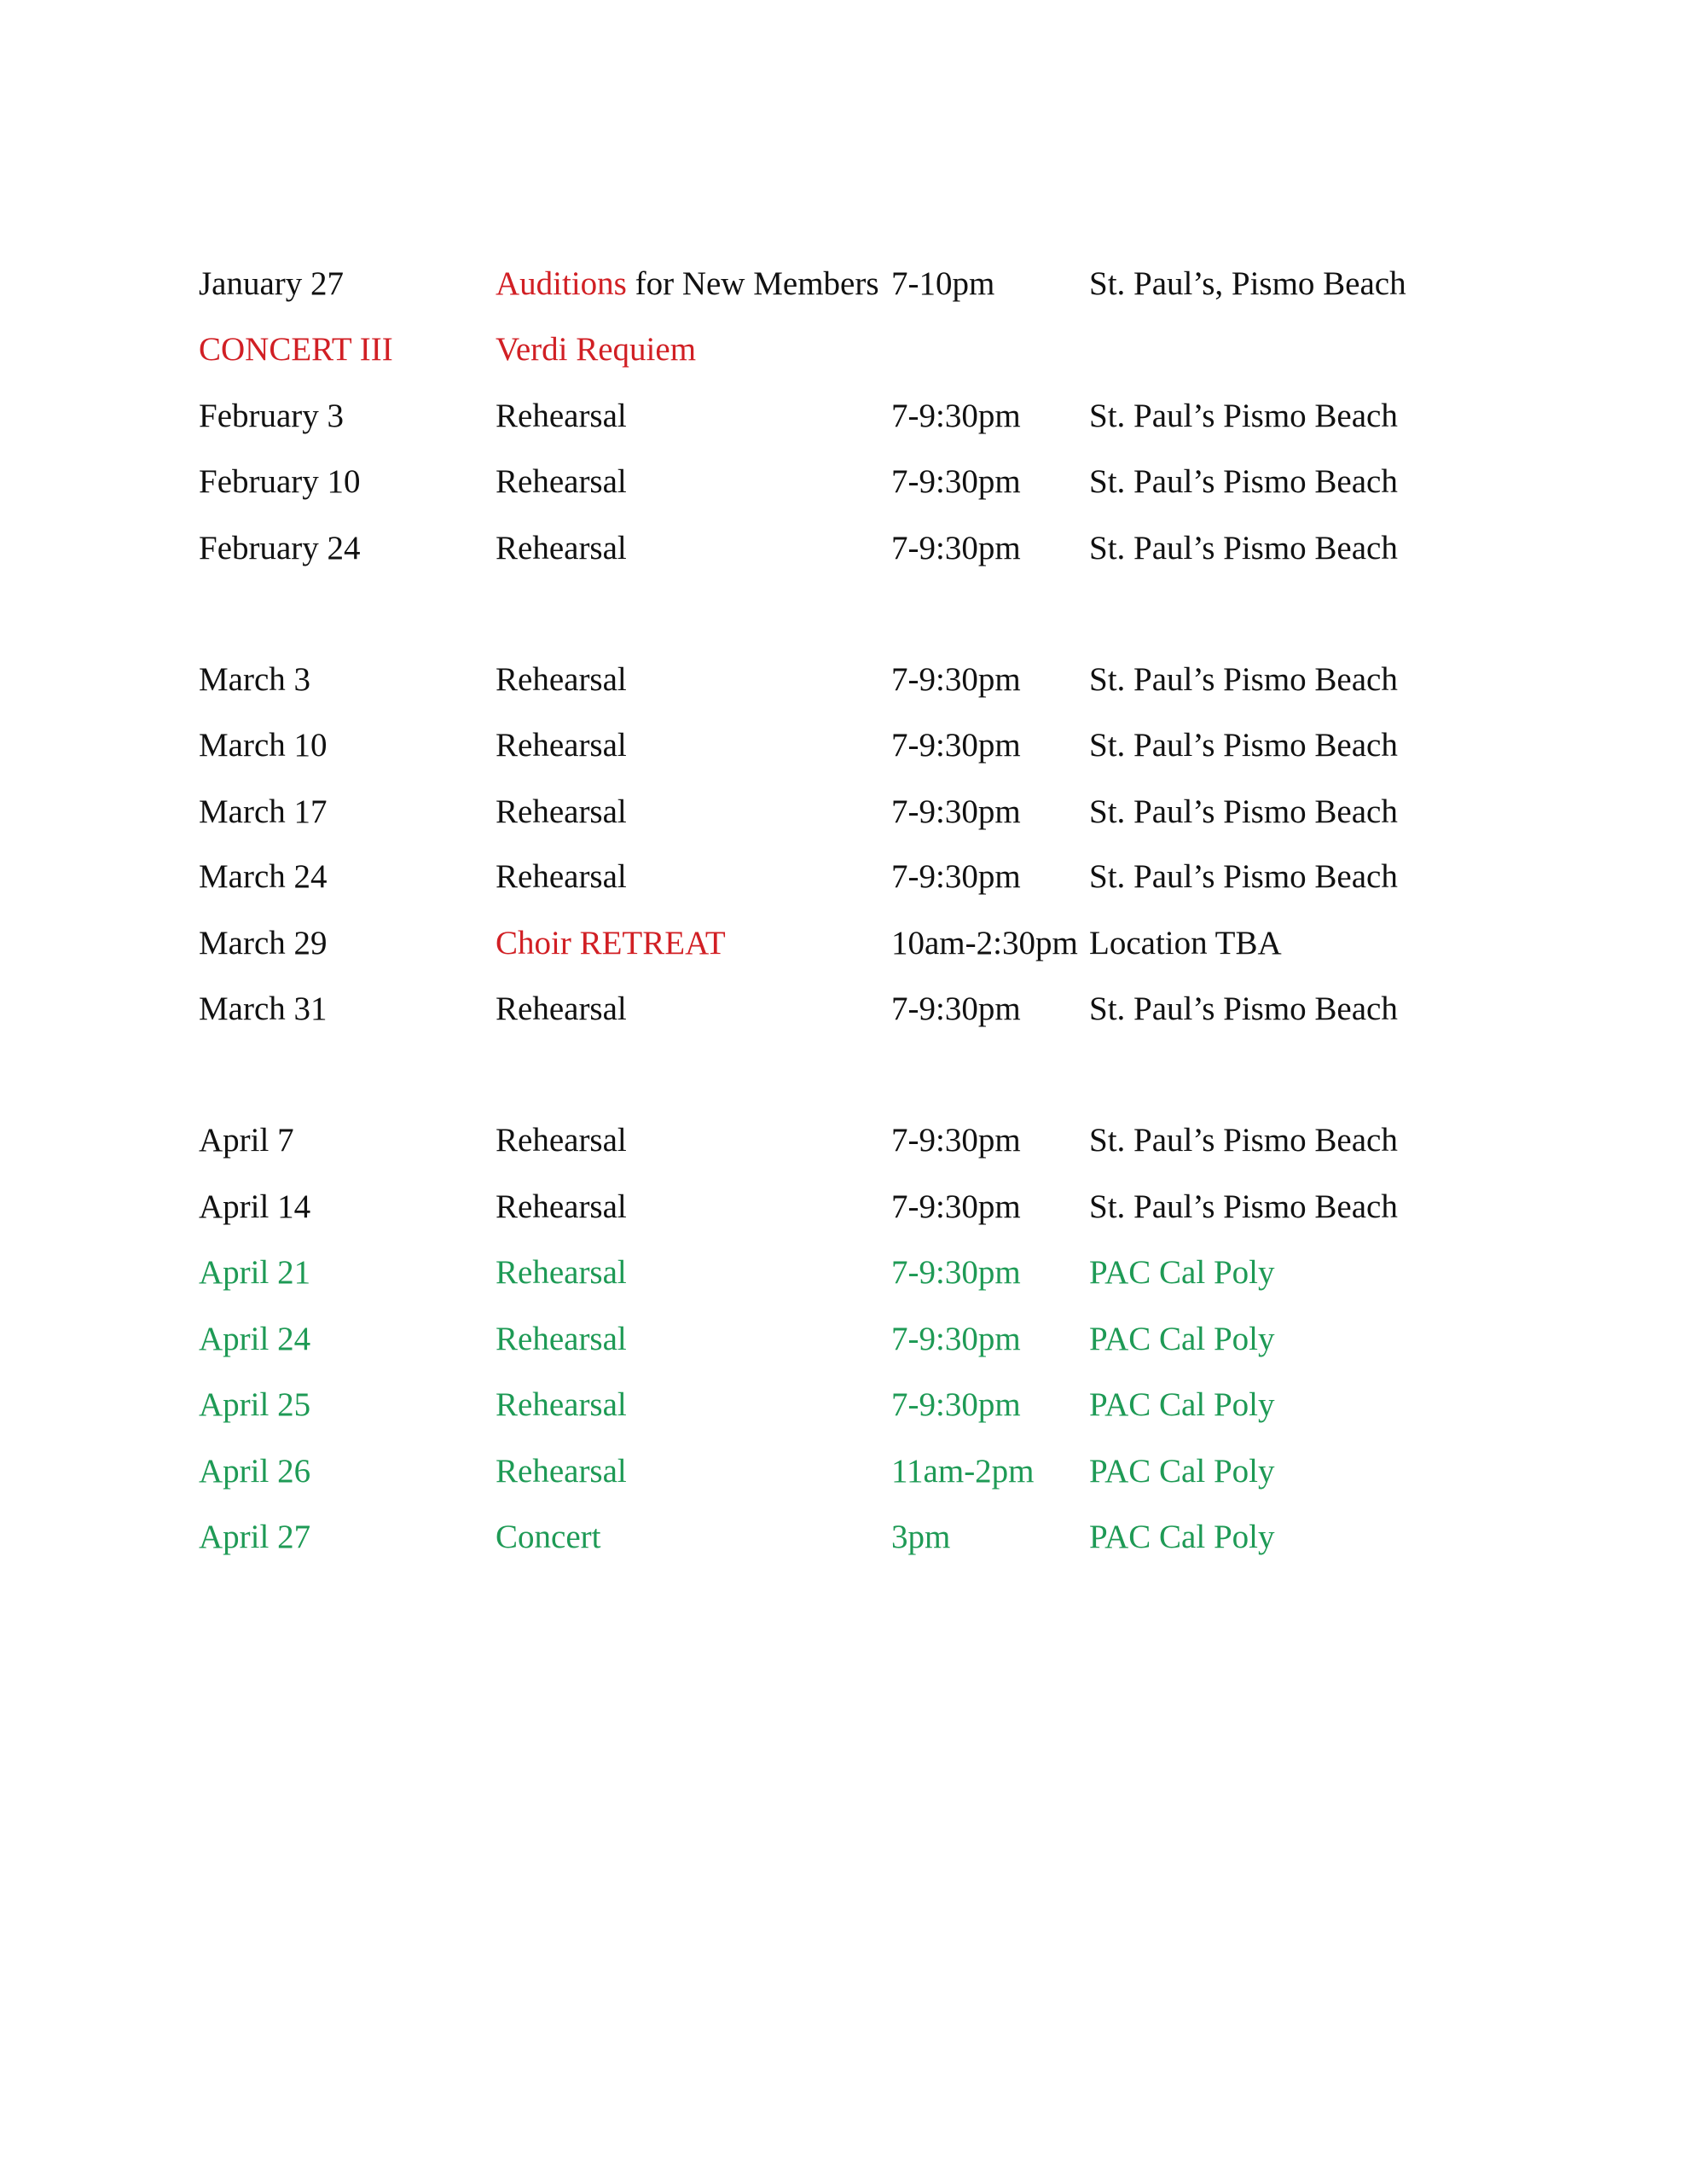  Describe the element at coordinates (255, 1206) in the screenshot. I see `date-cell: April 14` at that location.